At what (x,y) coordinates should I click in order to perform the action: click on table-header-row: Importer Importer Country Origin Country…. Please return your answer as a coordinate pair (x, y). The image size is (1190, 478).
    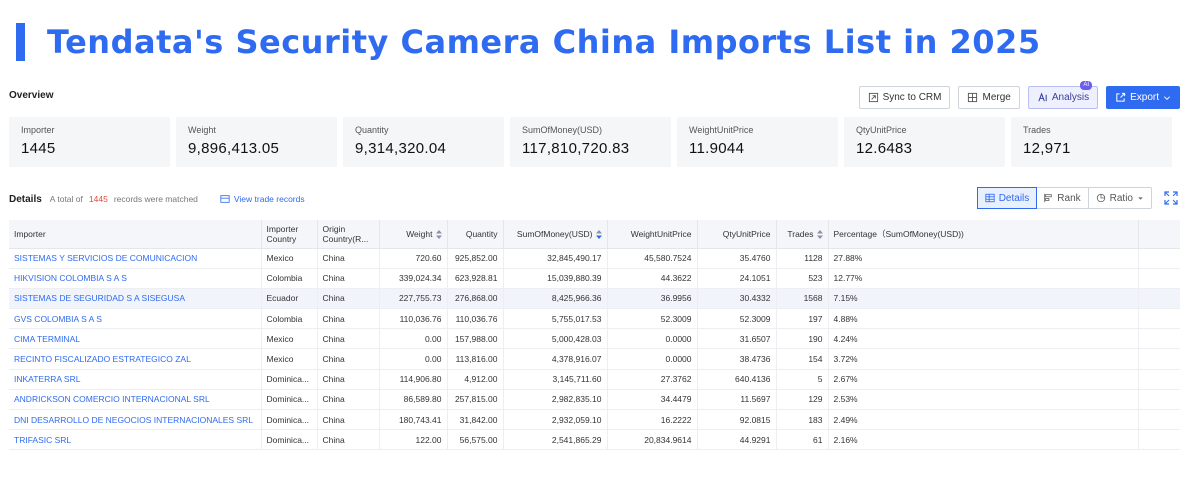
    Looking at the image, I should click on (594, 234).